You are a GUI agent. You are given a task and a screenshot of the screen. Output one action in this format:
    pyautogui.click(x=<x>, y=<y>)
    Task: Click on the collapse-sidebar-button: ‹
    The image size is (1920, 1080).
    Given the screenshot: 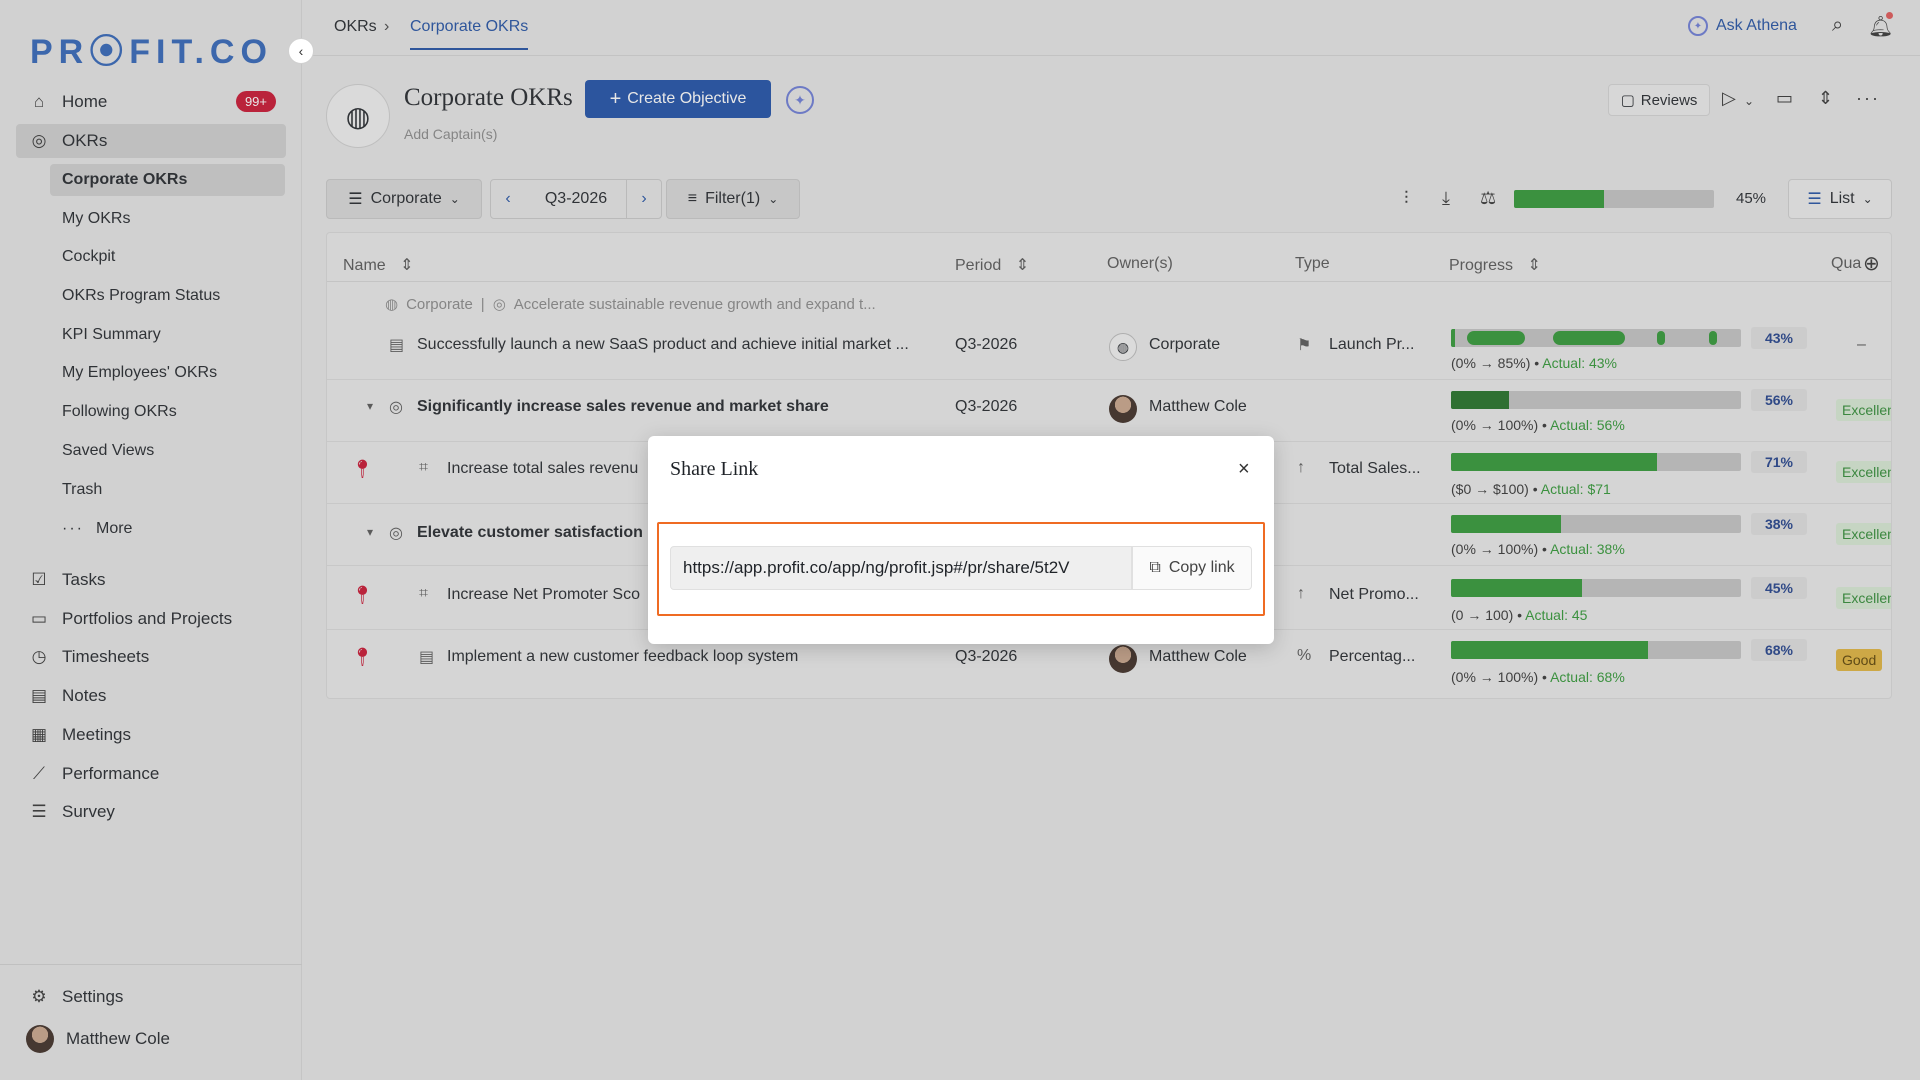 What is the action you would take?
    pyautogui.click(x=301, y=51)
    